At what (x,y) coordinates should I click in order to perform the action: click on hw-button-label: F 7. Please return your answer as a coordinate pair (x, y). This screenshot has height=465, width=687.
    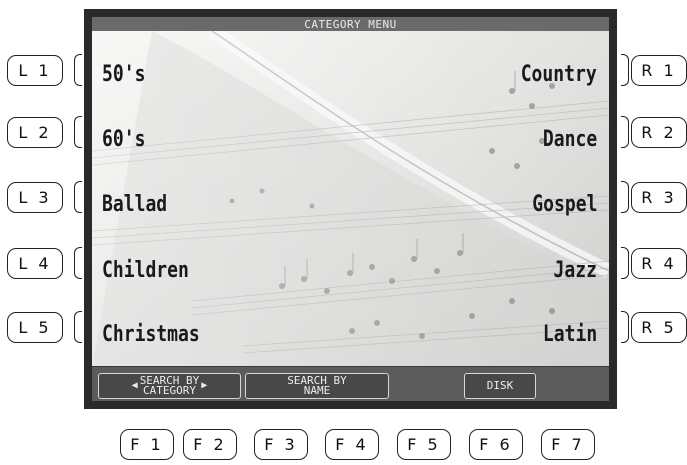
    Looking at the image, I should click on (568, 444).